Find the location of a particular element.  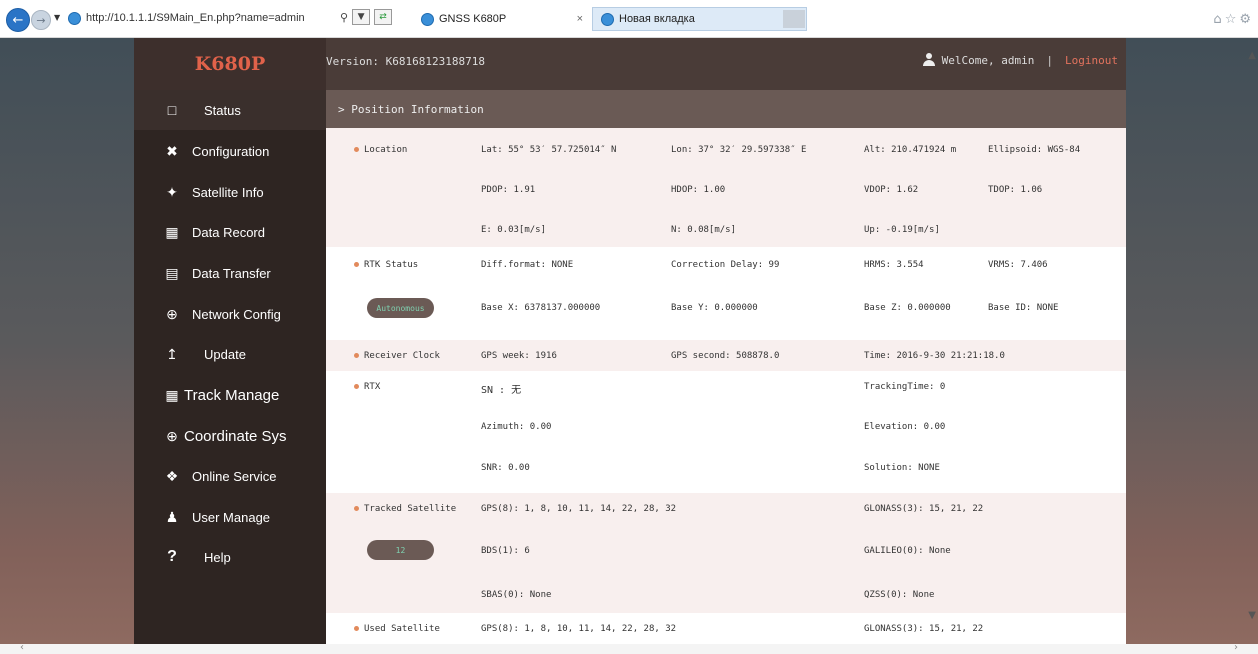

sidebar-item-label: Configuration is located at coordinates (231, 151).